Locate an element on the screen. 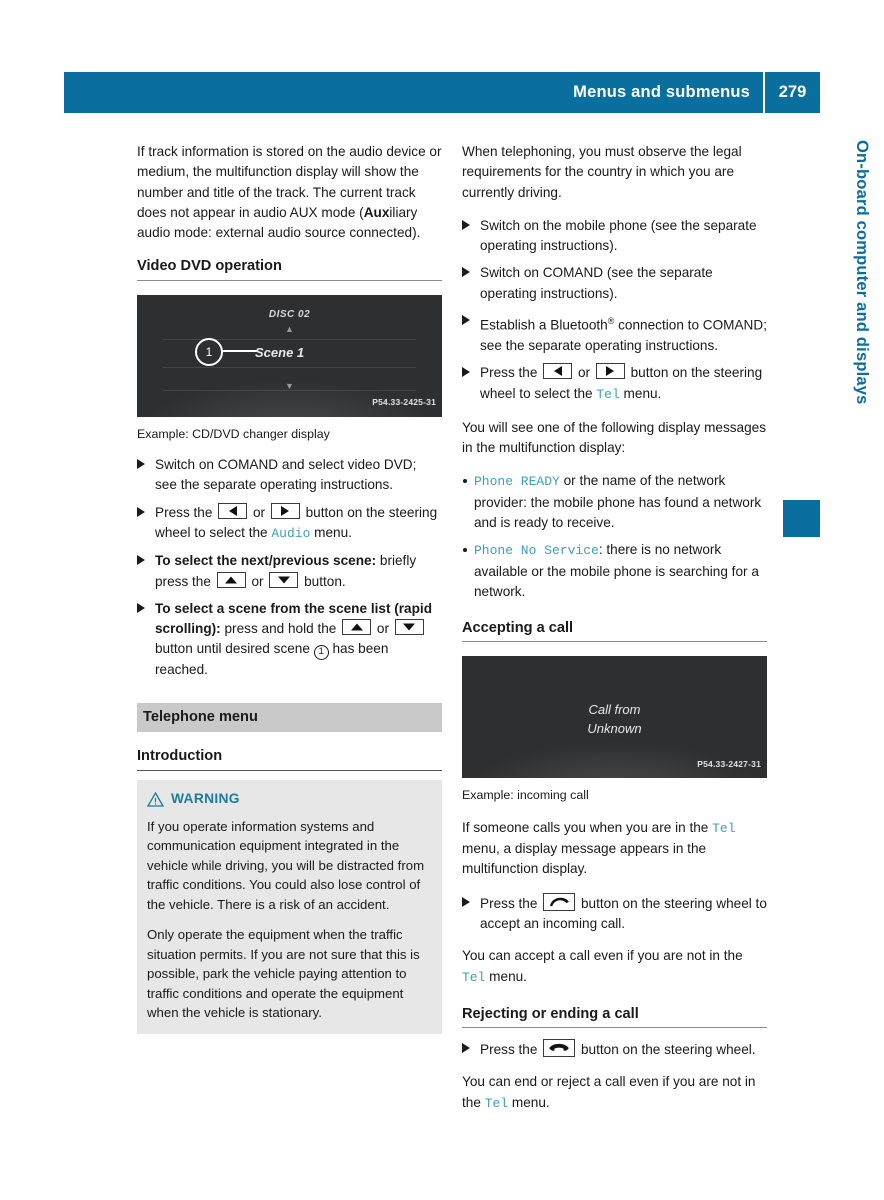 Image resolution: width=884 pixels, height=1200 pixels. registered-mark: ® is located at coordinates (611, 321).